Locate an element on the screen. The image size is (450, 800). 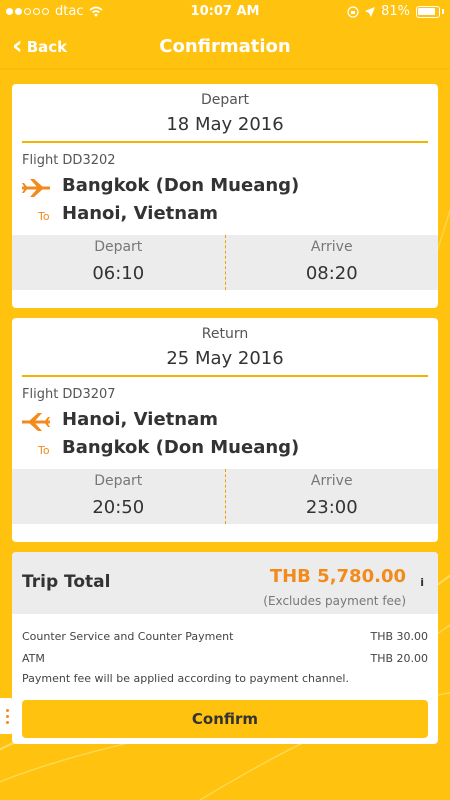
info-icon: i is located at coordinates (422, 582).